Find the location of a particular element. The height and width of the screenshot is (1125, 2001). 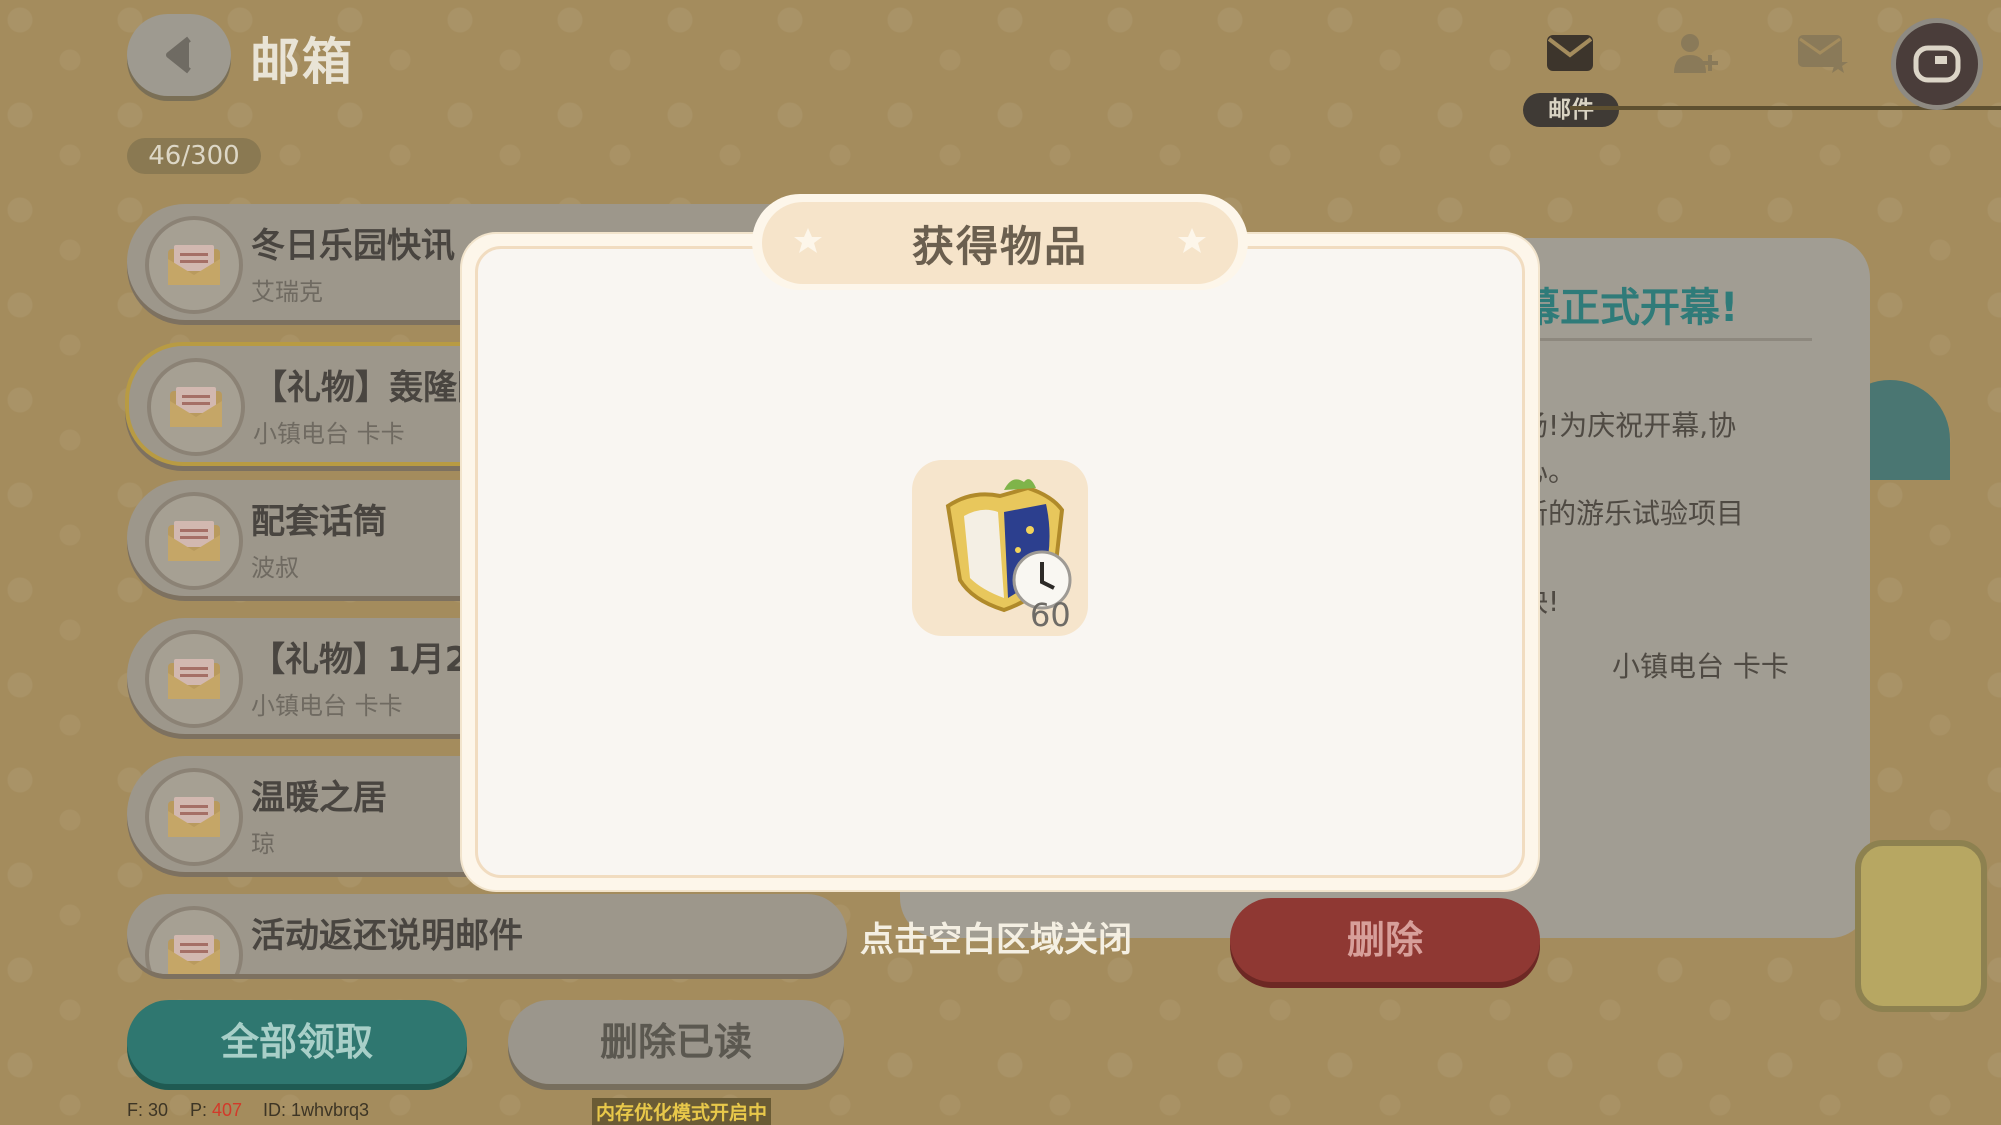

ping-label: P: is located at coordinates (199, 1110).